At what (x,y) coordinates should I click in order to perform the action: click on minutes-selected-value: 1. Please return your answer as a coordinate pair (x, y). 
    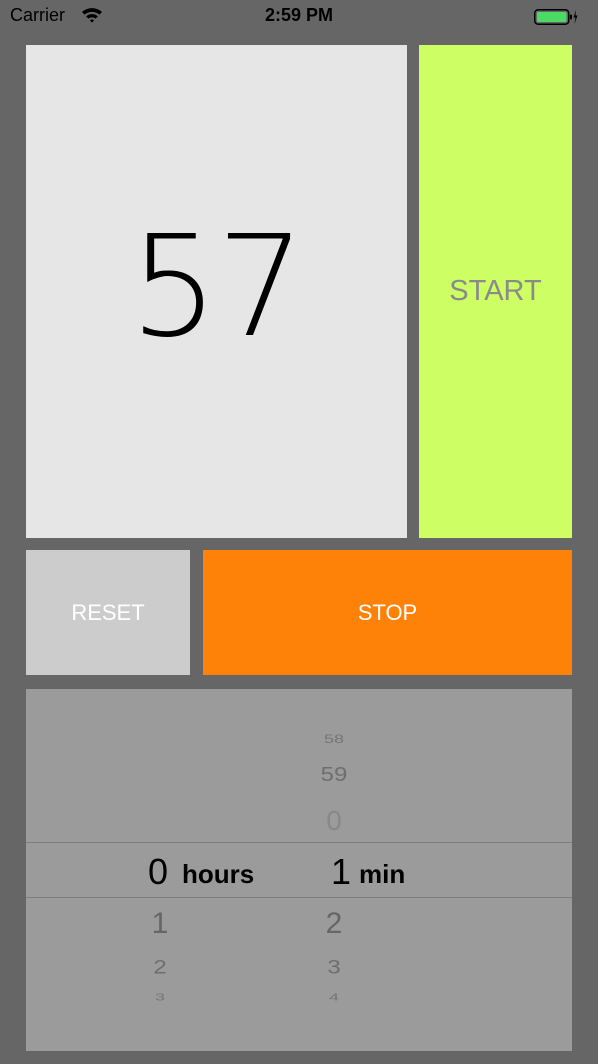
    Looking at the image, I should click on (341, 872).